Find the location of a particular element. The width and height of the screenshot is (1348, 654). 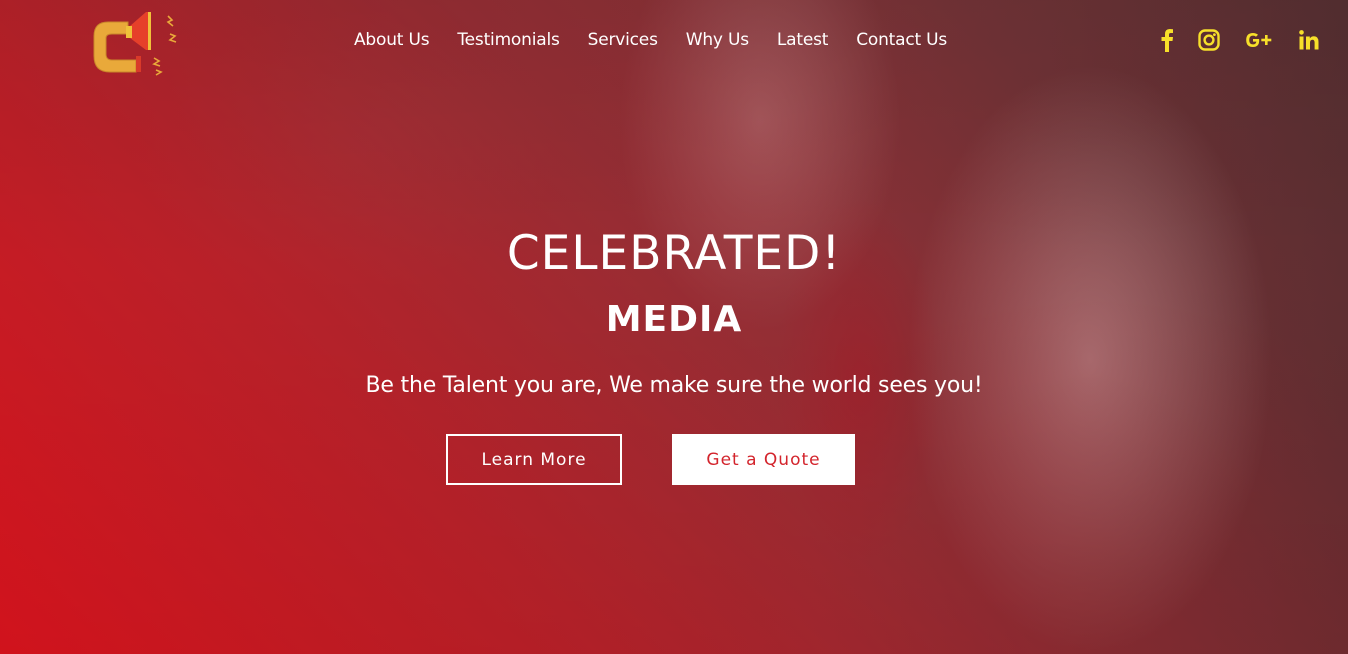

linkedin-icon is located at coordinates (1309, 40).